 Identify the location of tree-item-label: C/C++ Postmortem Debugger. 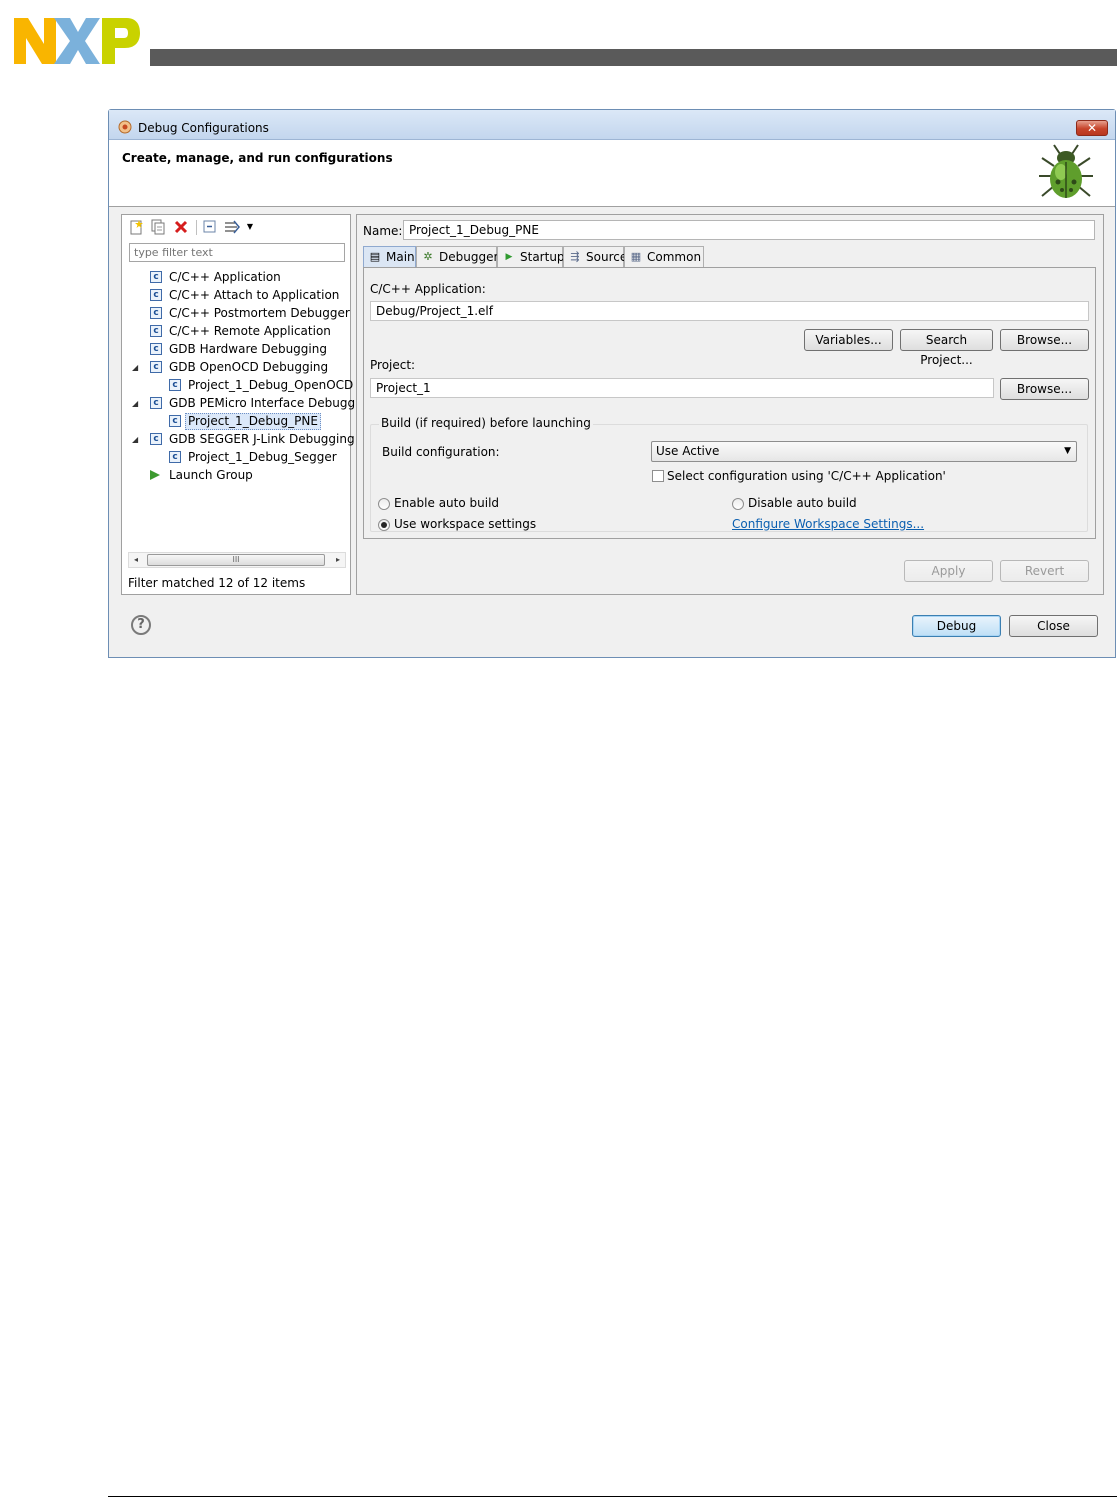
(259, 313).